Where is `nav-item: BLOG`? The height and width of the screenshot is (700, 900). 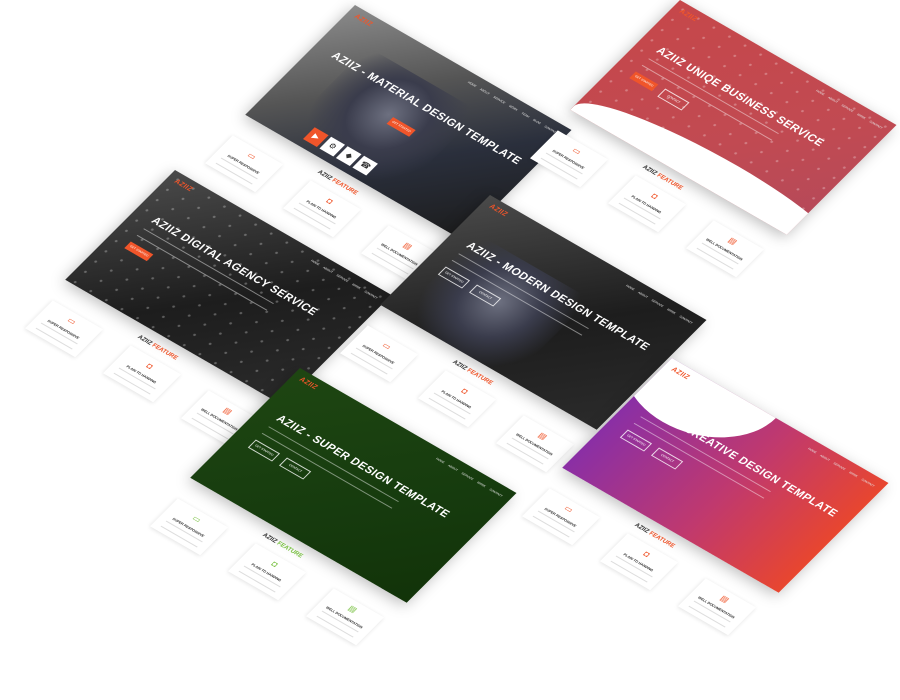
nav-item: BLOG is located at coordinates (537, 121).